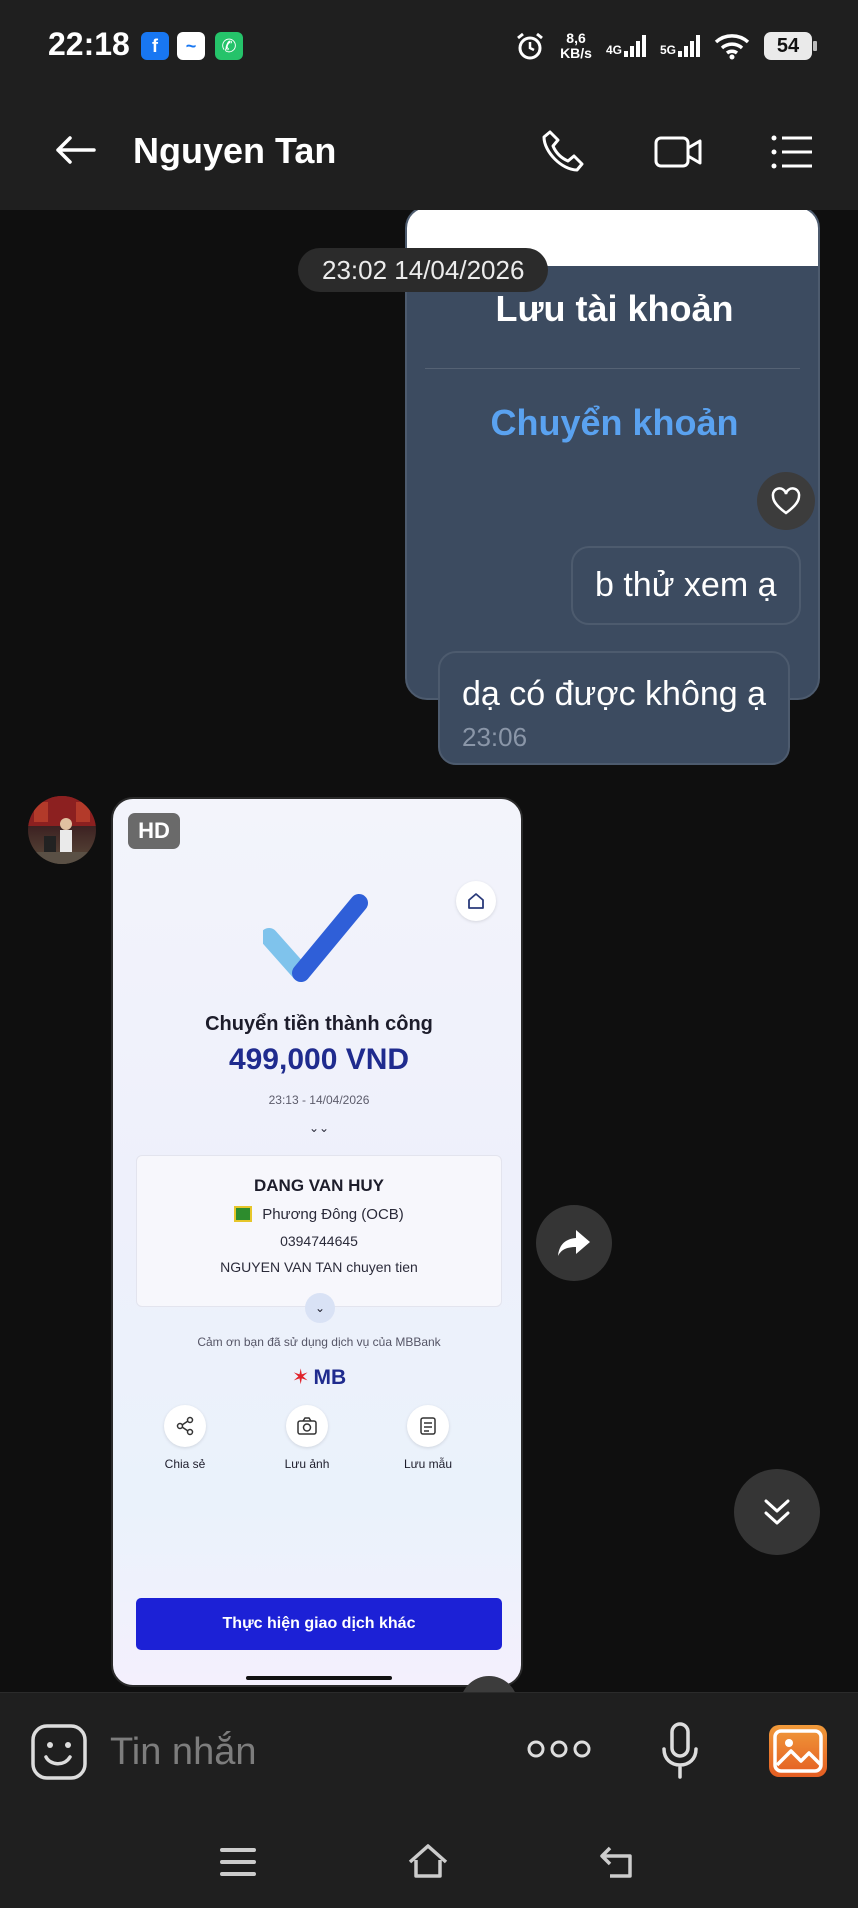  I want to click on recipient-bank: Phương Đông (OCB), so click(319, 1214).